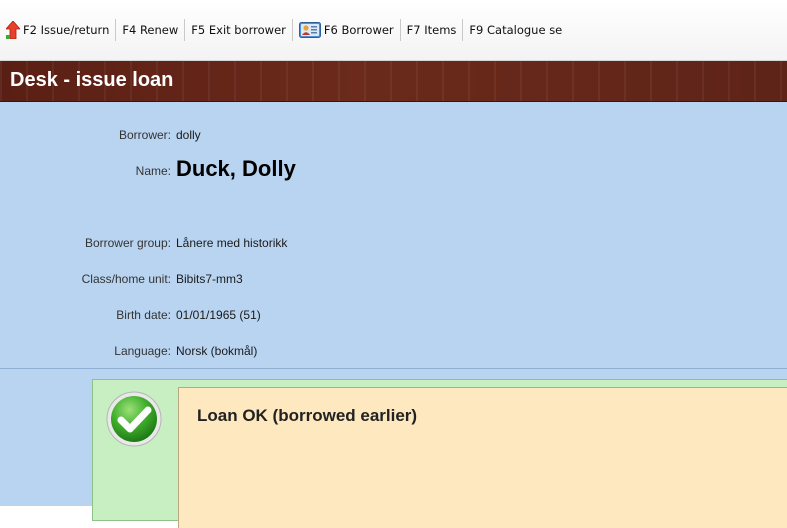 The height and width of the screenshot is (528, 787). Describe the element at coordinates (144, 135) in the screenshot. I see `borrower-id-label: Borrower:` at that location.